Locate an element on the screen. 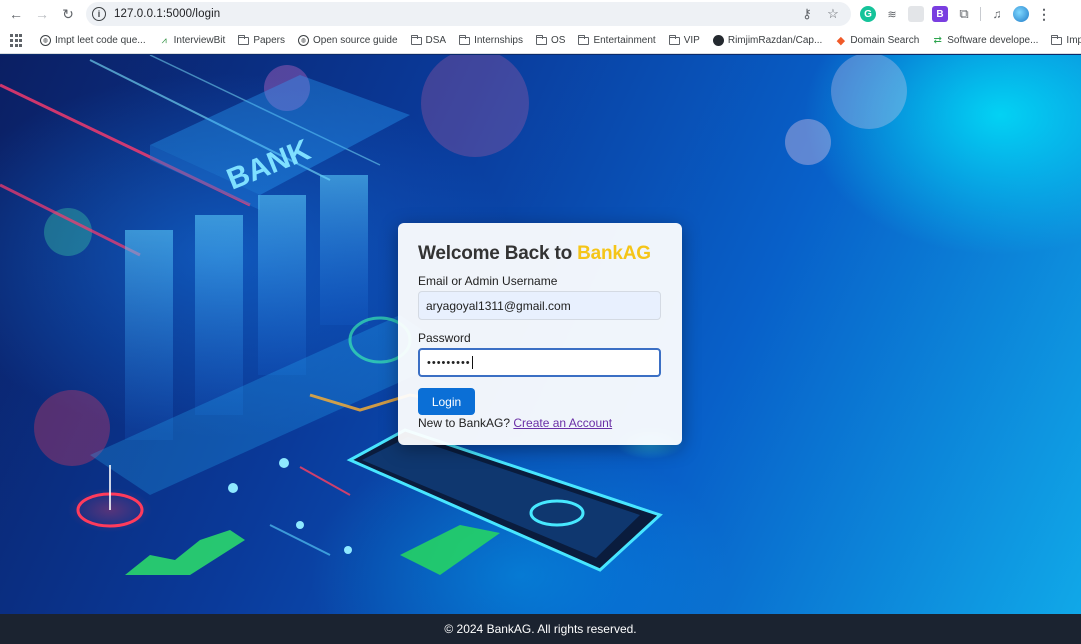 This screenshot has height=644, width=1081. login-button: Login is located at coordinates (446, 401).